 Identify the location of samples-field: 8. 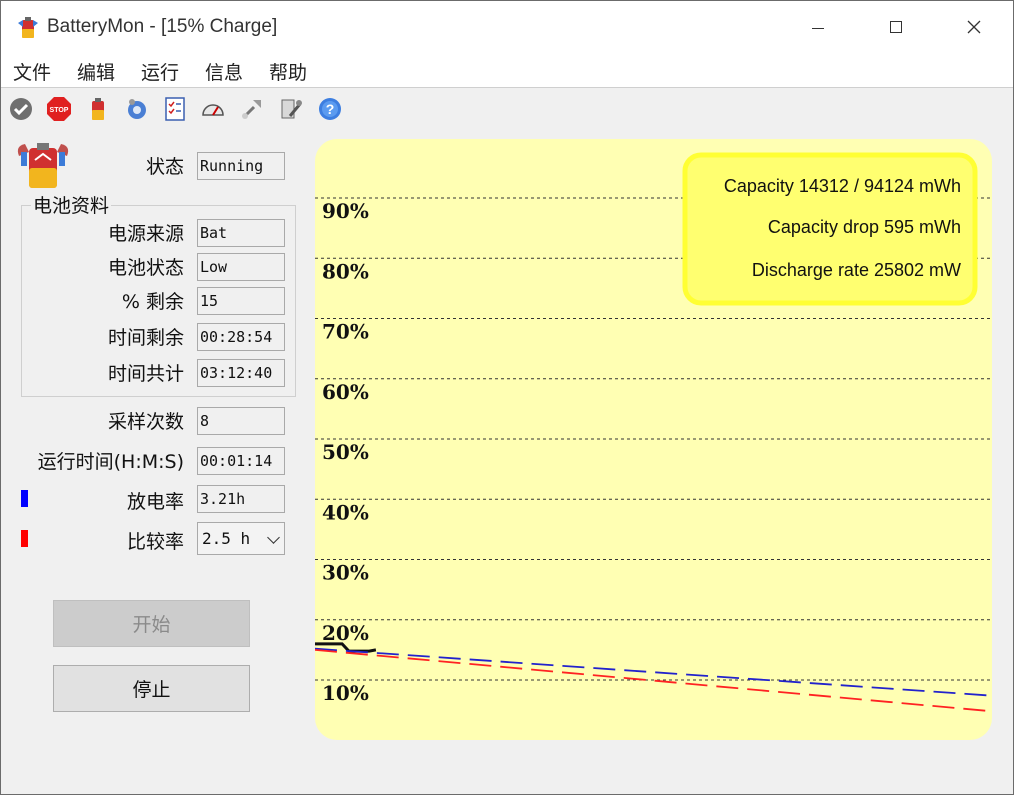
(241, 421).